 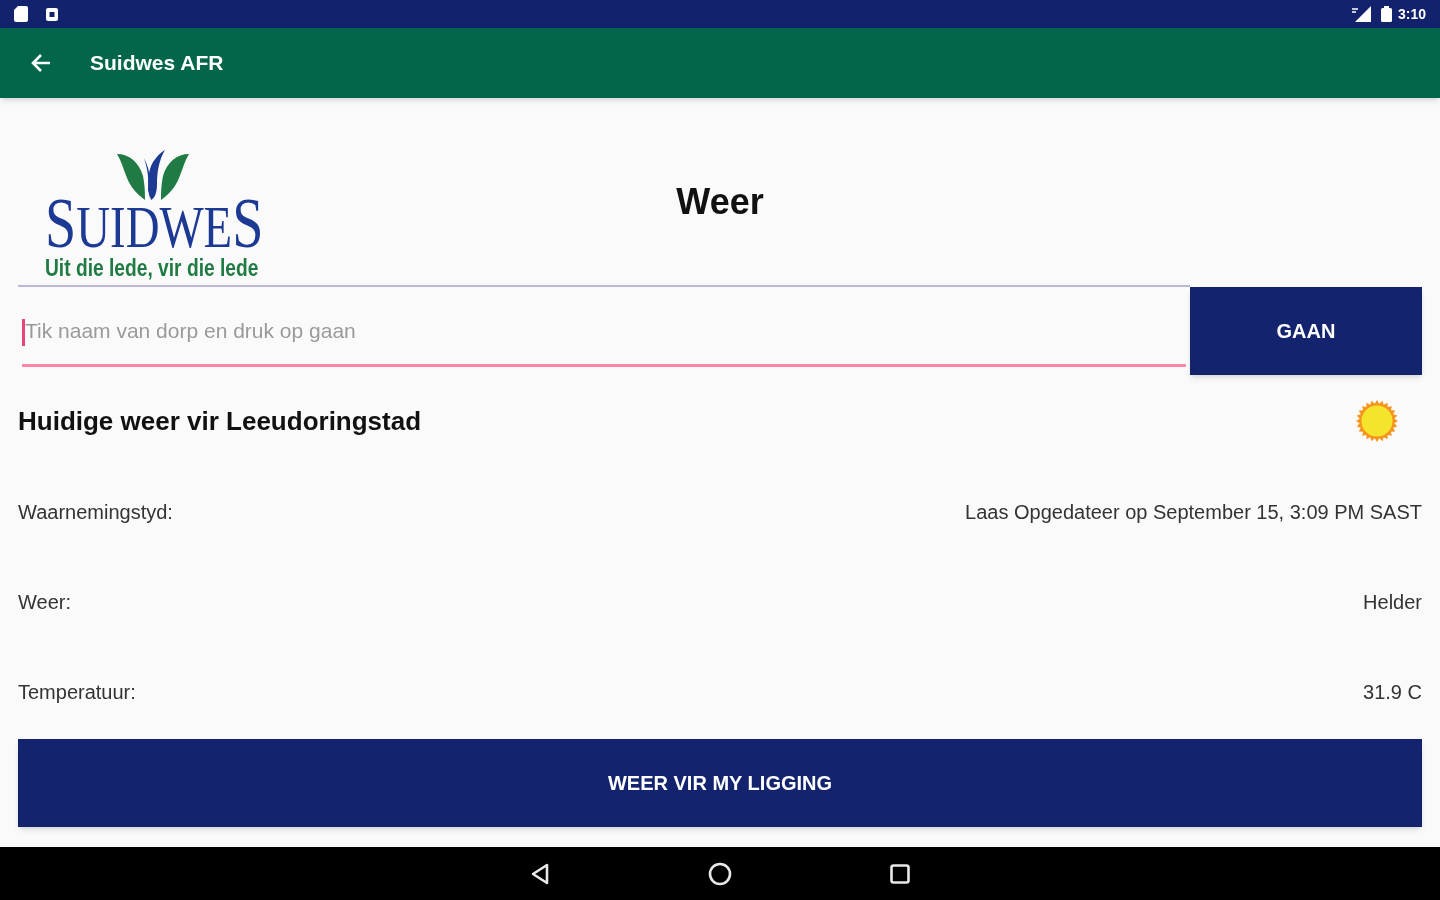 I want to click on back-triangle-icon, so click(x=540, y=873).